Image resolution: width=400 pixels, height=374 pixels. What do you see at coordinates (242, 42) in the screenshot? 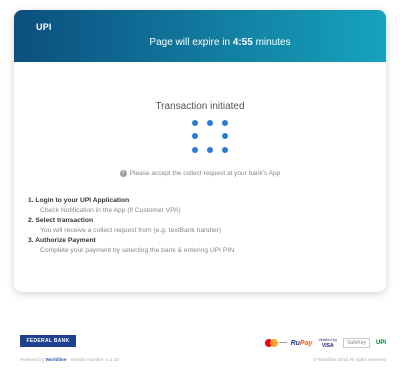
I see `expiry-countdown: 4:55` at bounding box center [242, 42].